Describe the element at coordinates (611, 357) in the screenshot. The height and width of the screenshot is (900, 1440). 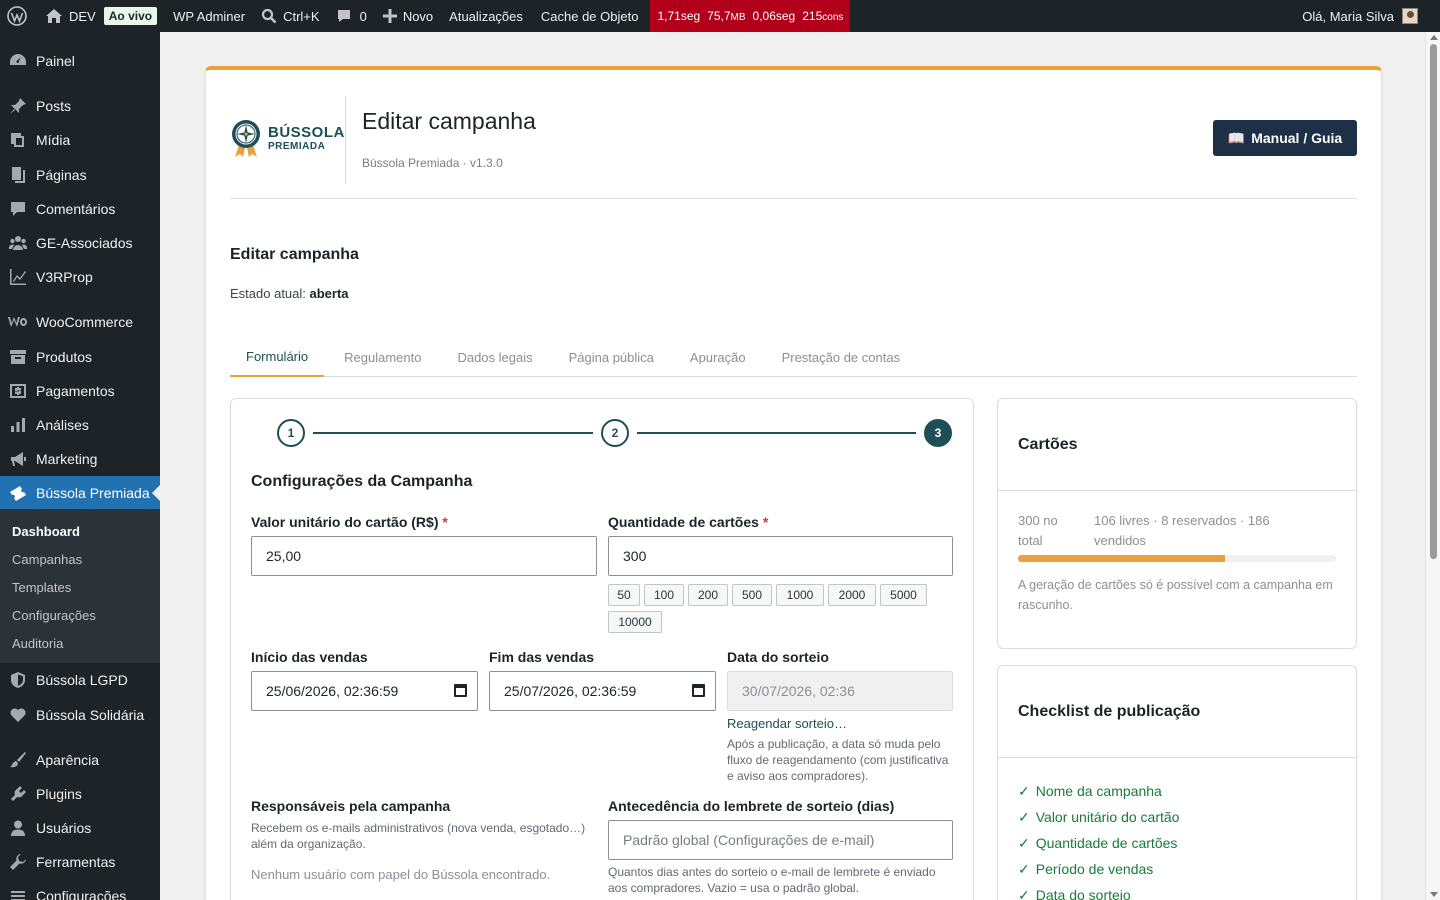
I see `tab-pagina-publica: Página pública` at that location.